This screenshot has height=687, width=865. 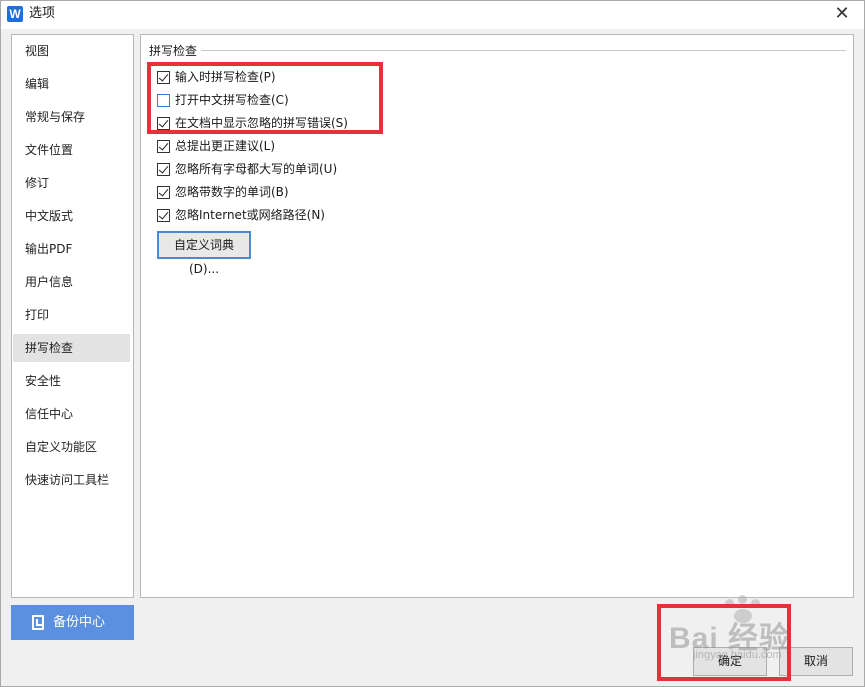 I want to click on sidebar-item-file-locations: 文件位置, so click(x=71, y=150).